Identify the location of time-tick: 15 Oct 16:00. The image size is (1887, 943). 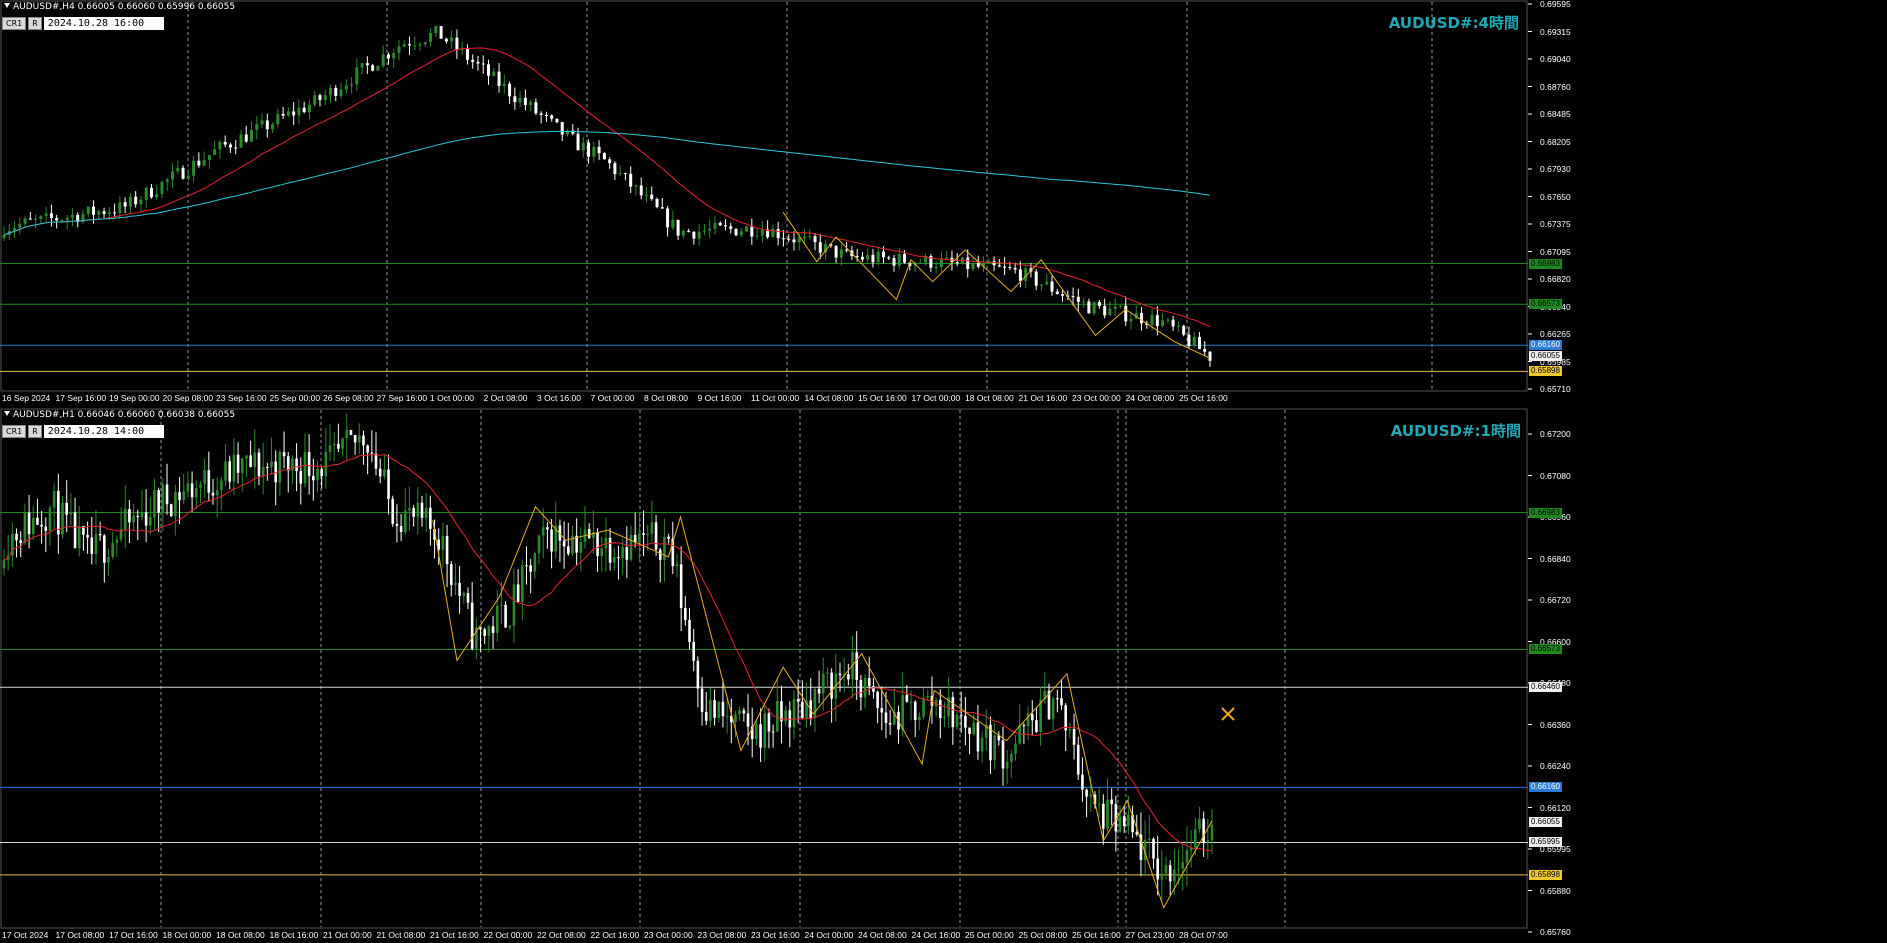
(882, 398).